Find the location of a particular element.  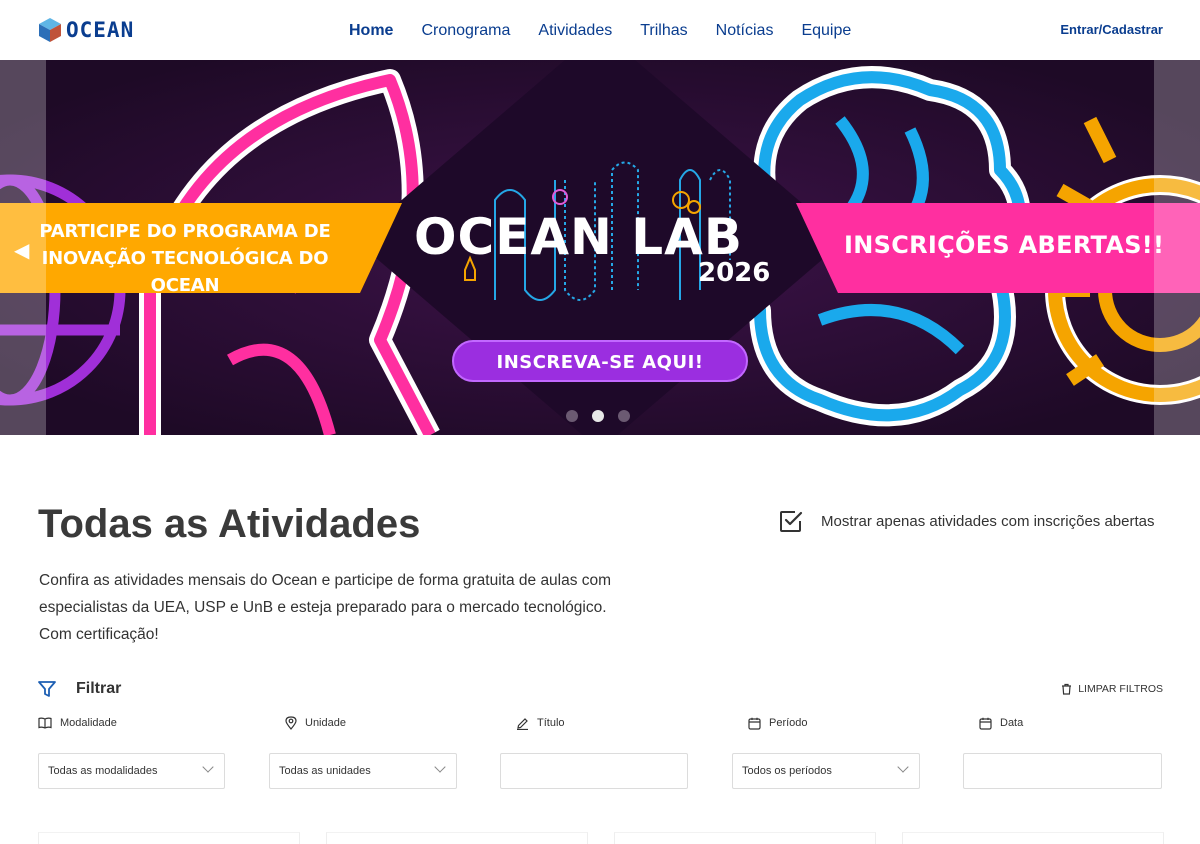

periodo-select: Todos os períodos is located at coordinates (826, 771).